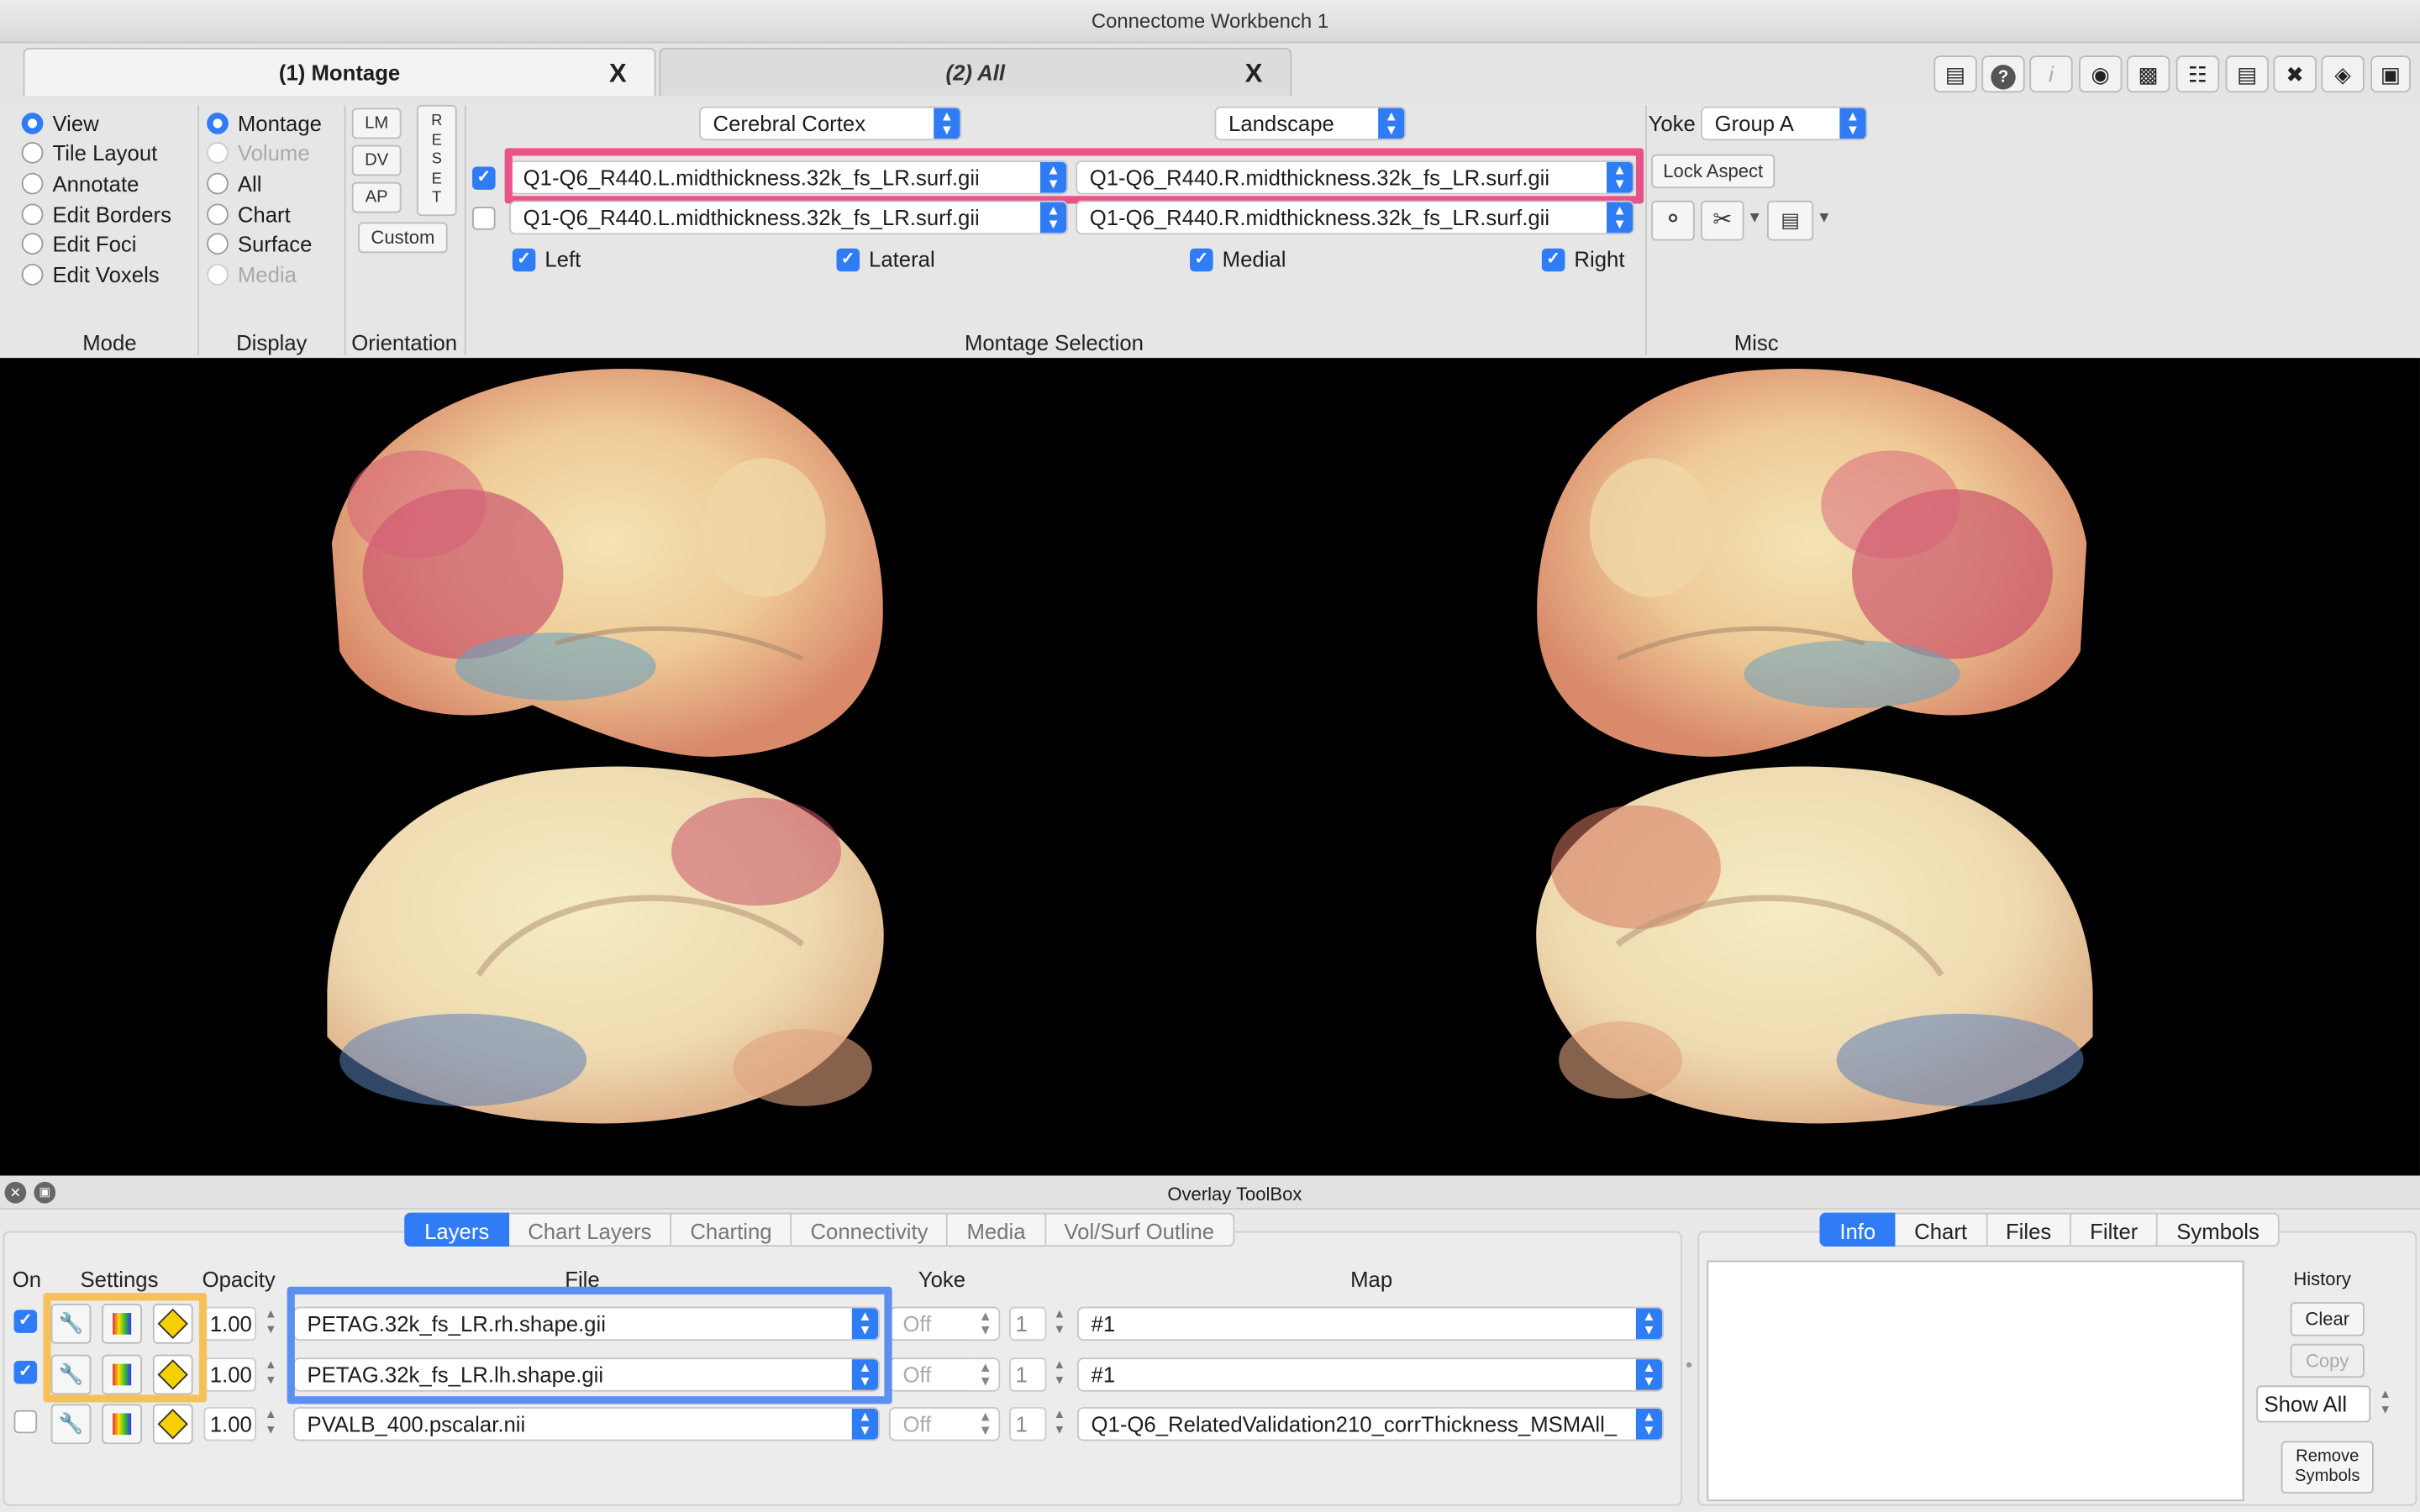 This screenshot has width=2420, height=1512. I want to click on display-surface-radio: Surface, so click(278, 244).